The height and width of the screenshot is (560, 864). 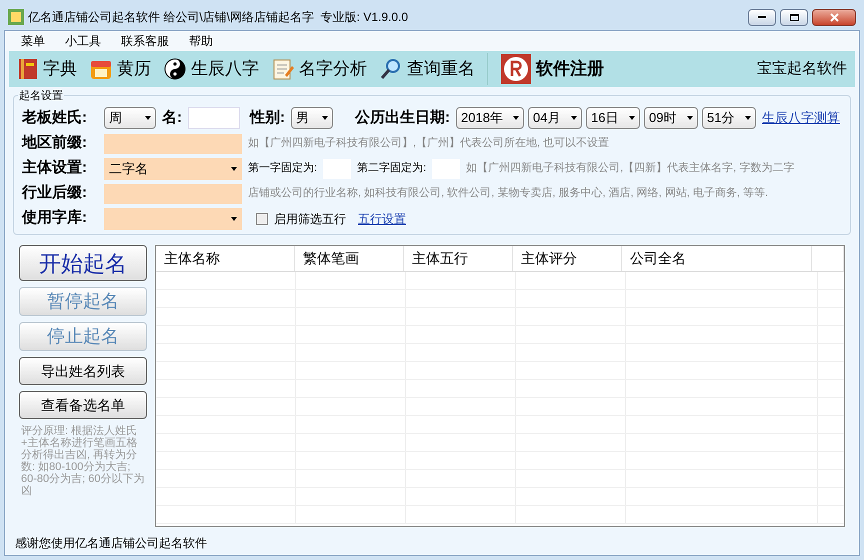 What do you see at coordinates (173, 219) in the screenshot?
I see `library-select` at bounding box center [173, 219].